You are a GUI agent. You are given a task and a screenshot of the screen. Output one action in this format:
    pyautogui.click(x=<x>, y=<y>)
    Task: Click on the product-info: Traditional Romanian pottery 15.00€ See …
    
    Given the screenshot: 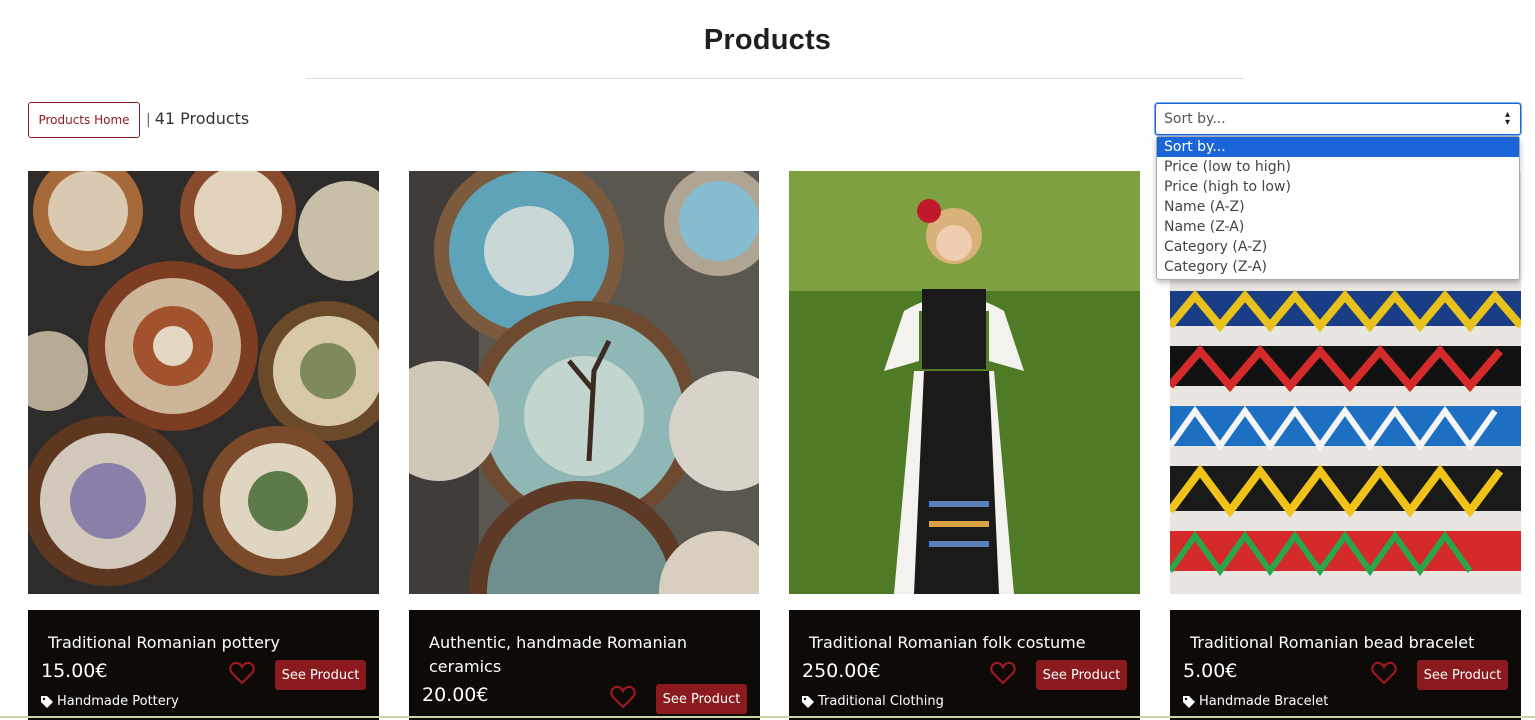 What is the action you would take?
    pyautogui.click(x=203, y=665)
    